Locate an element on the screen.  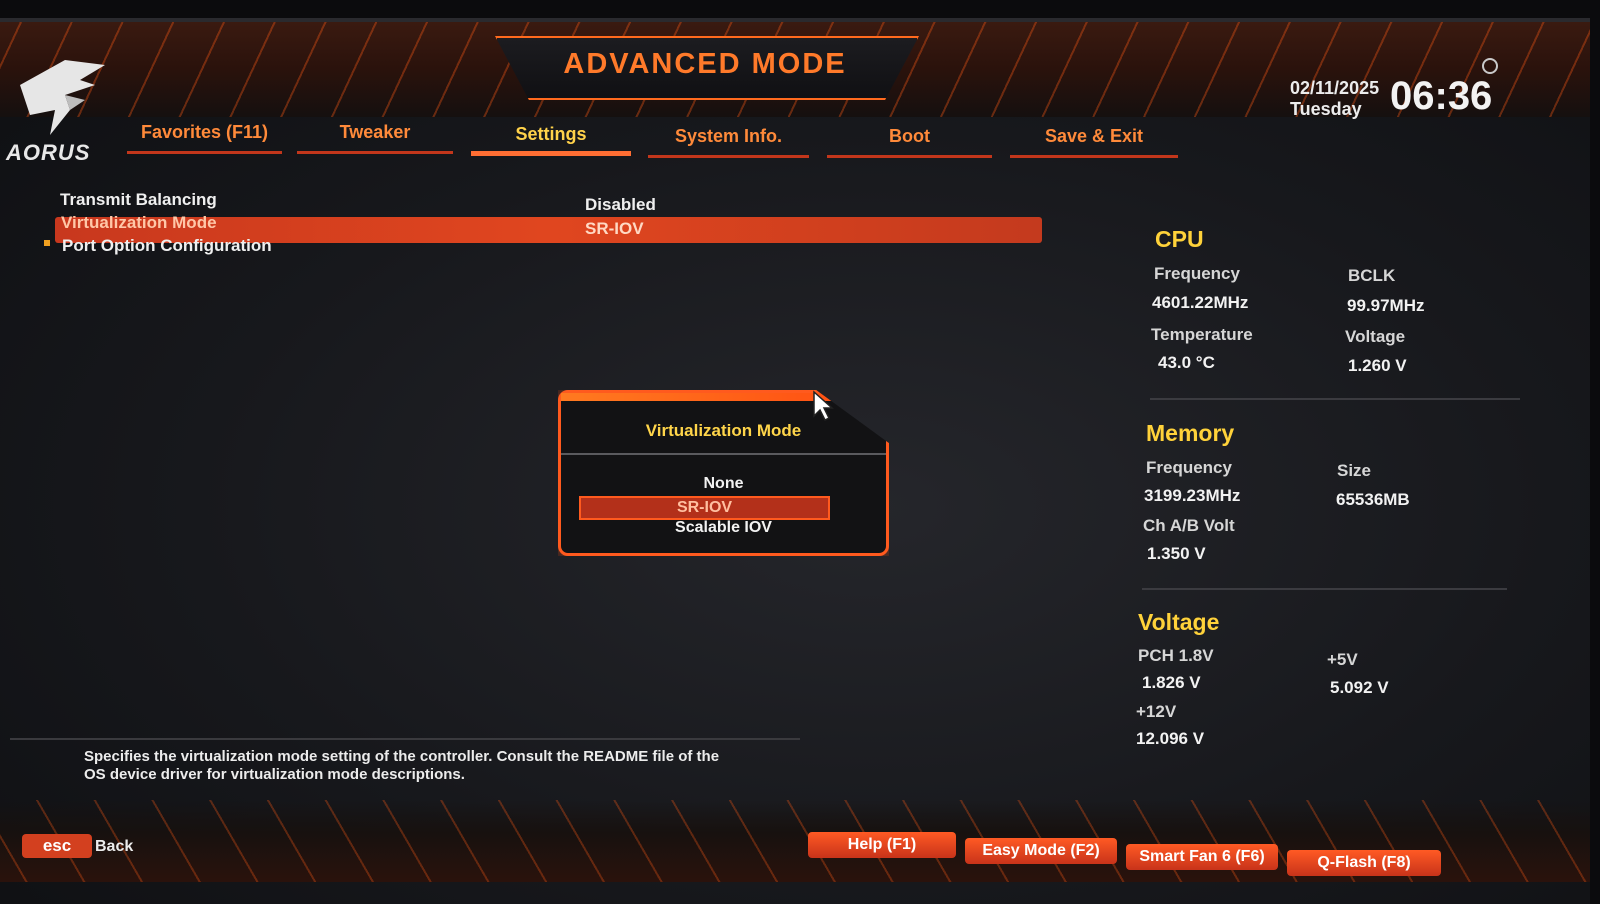
voltage-5v-label: +5V is located at coordinates (1342, 659).